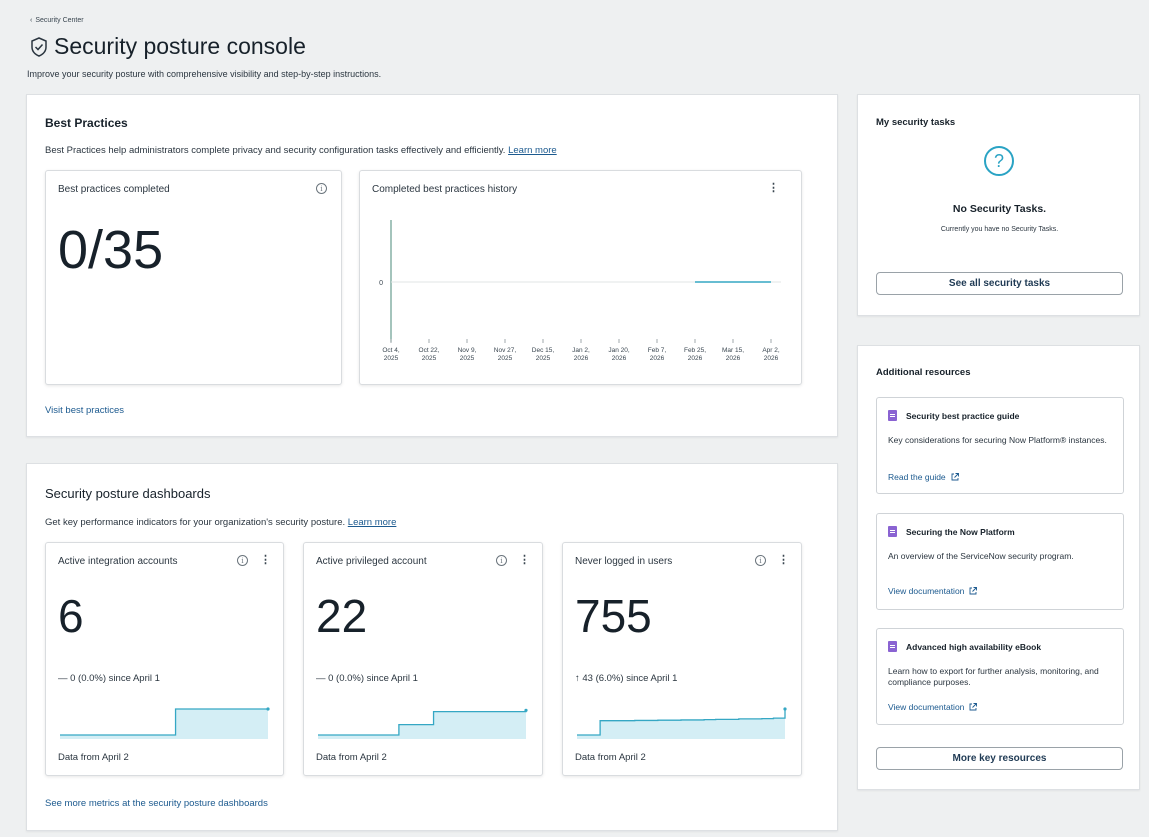 Image resolution: width=1149 pixels, height=837 pixels. I want to click on breadcrumb-label: Security Center, so click(59, 20).